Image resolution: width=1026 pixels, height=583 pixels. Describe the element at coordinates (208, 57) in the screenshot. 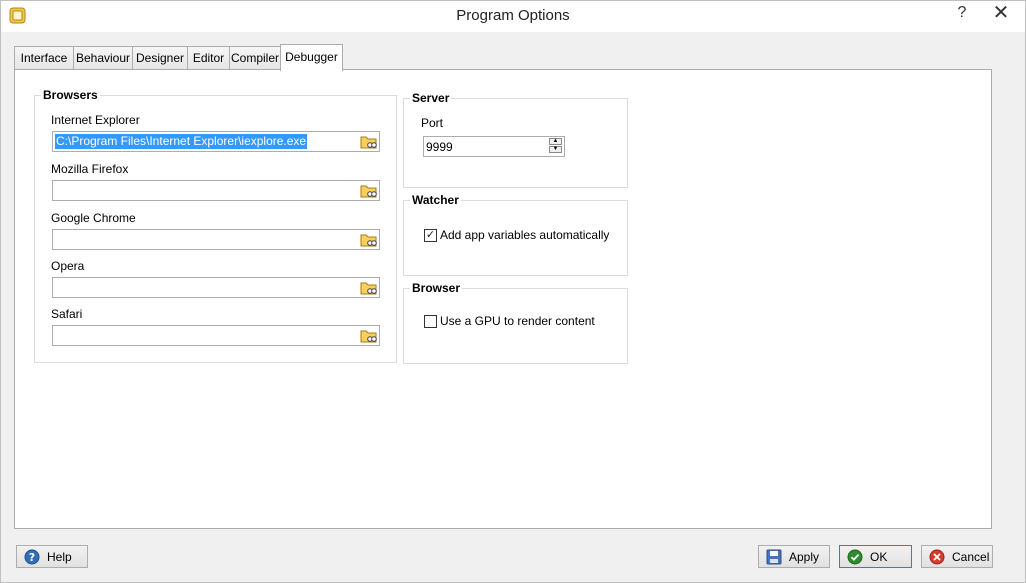

I see `tab-editor: Editor` at that location.